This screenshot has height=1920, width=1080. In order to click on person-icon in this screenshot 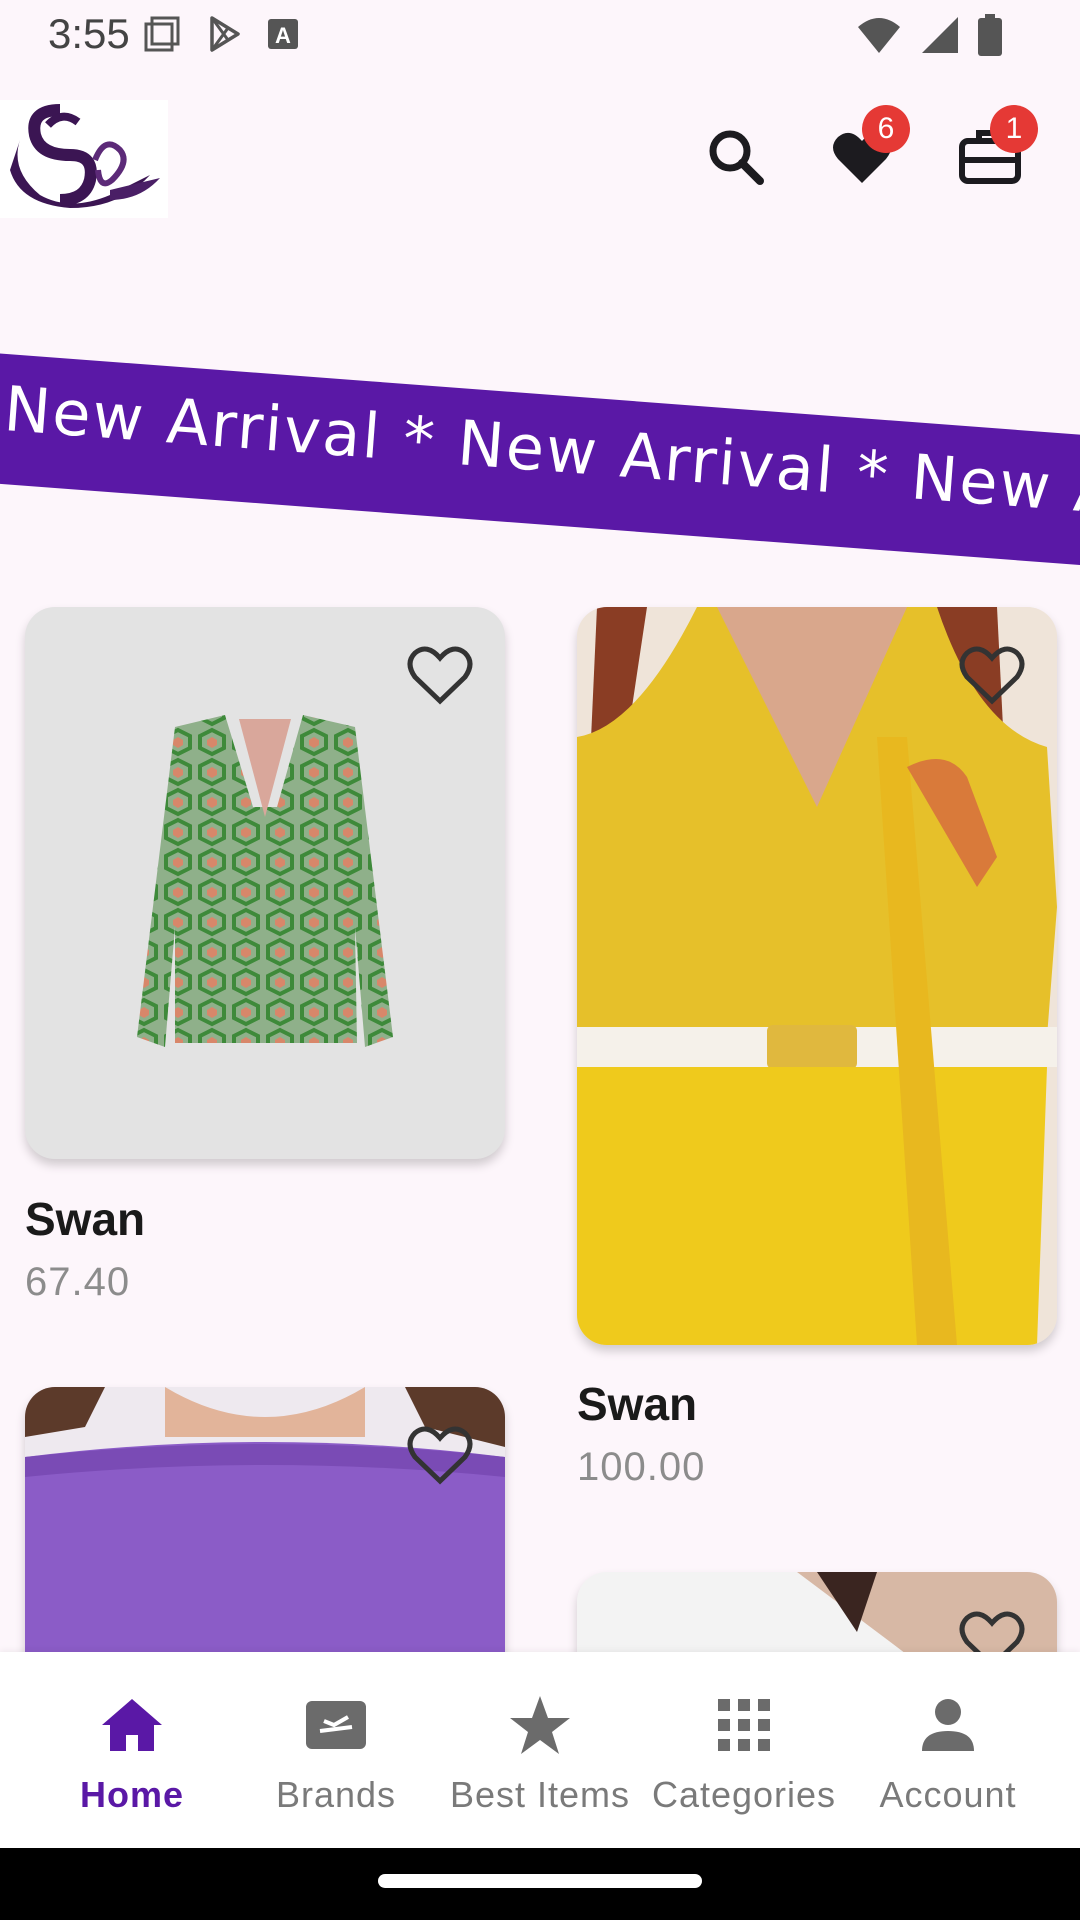, I will do `click(948, 1725)`.